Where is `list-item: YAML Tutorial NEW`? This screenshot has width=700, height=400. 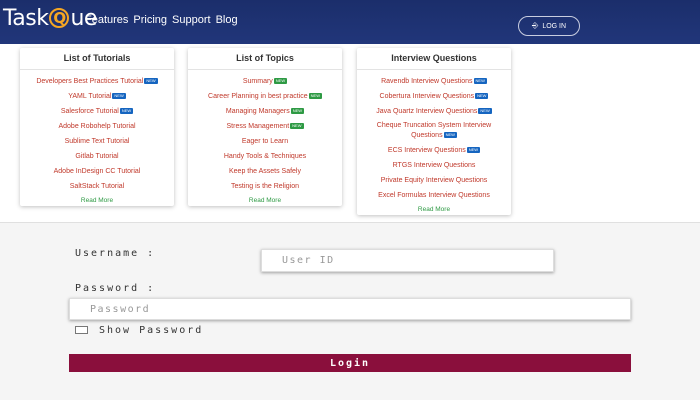 list-item: YAML Tutorial NEW is located at coordinates (97, 96).